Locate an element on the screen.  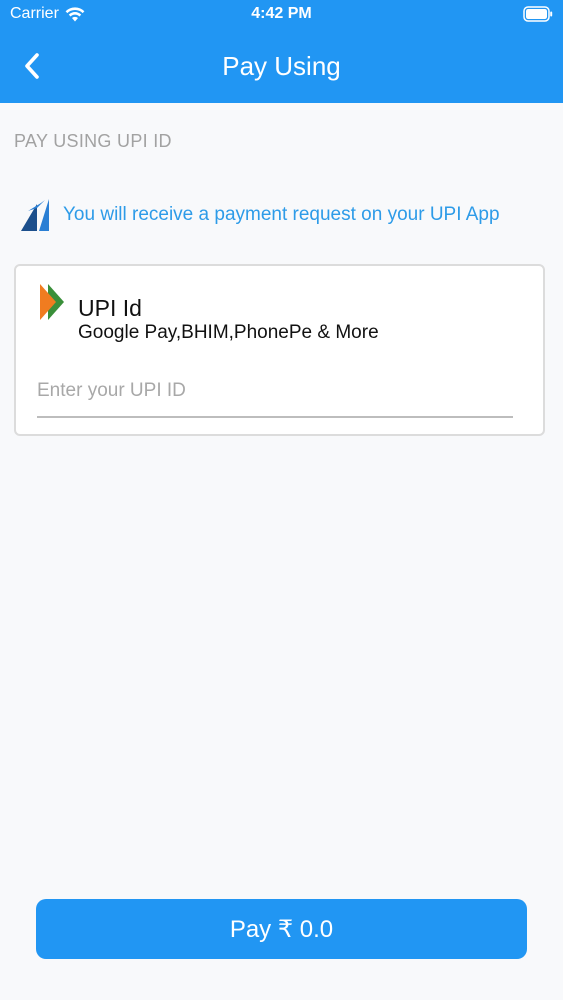
upi-logo-icon is located at coordinates (52, 302).